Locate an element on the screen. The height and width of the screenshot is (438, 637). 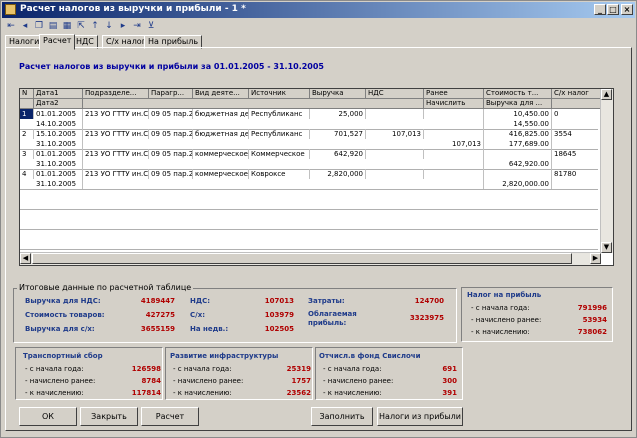
cell-revenue: 642,920 is located at coordinates (338, 154).